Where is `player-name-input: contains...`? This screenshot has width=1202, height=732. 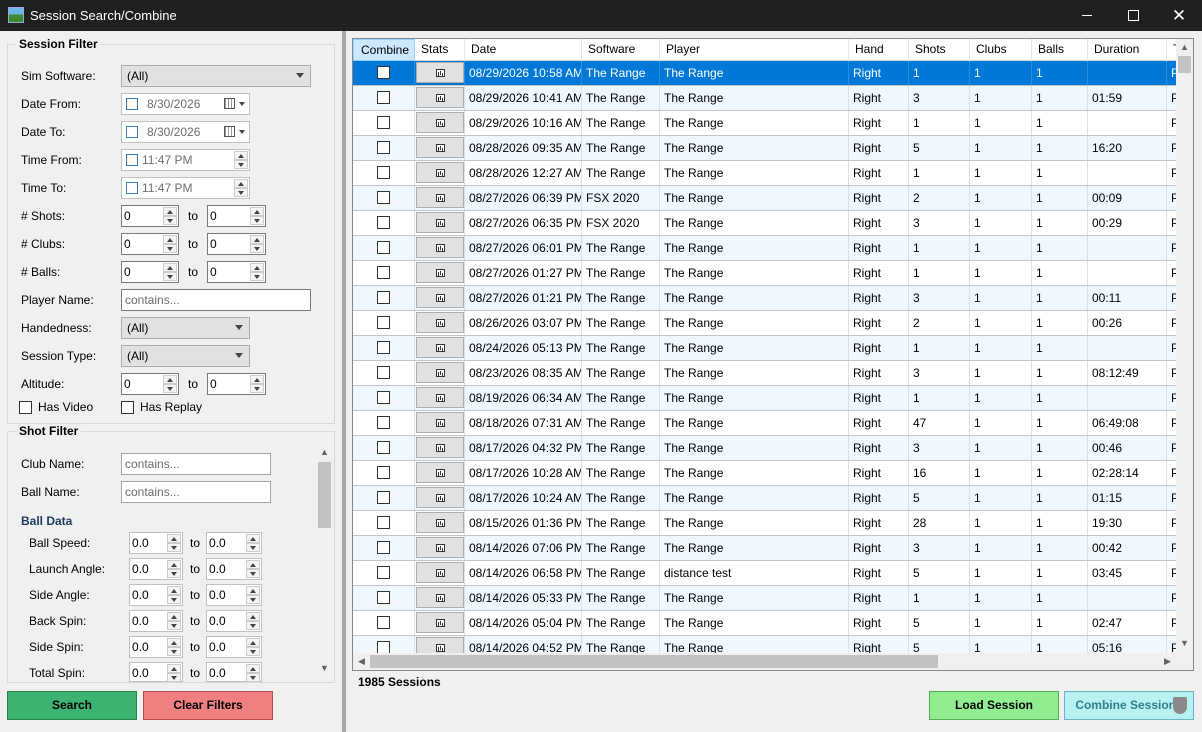
player-name-input: contains... is located at coordinates (216, 300).